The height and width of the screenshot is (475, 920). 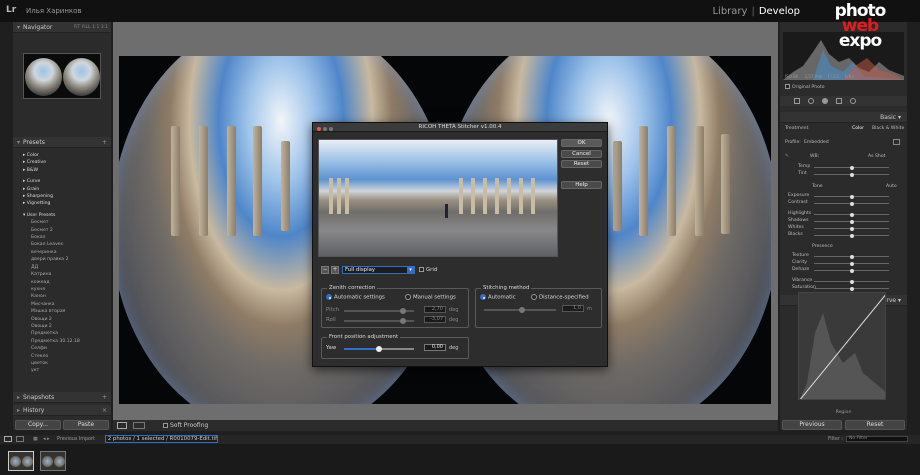 I want to click on profile-browser-icon, so click(x=896, y=142).